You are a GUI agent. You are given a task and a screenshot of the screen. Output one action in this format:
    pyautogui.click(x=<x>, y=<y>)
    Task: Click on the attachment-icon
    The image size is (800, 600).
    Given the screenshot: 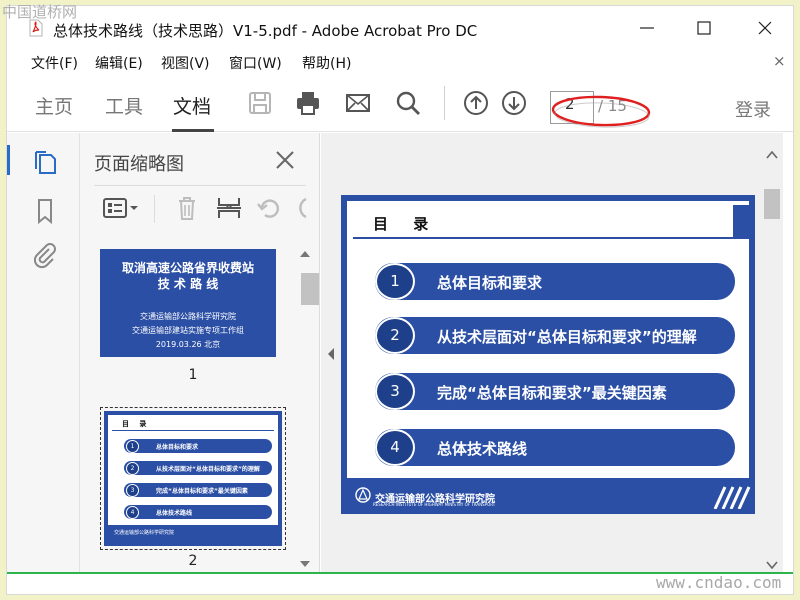 What is the action you would take?
    pyautogui.click(x=45, y=255)
    